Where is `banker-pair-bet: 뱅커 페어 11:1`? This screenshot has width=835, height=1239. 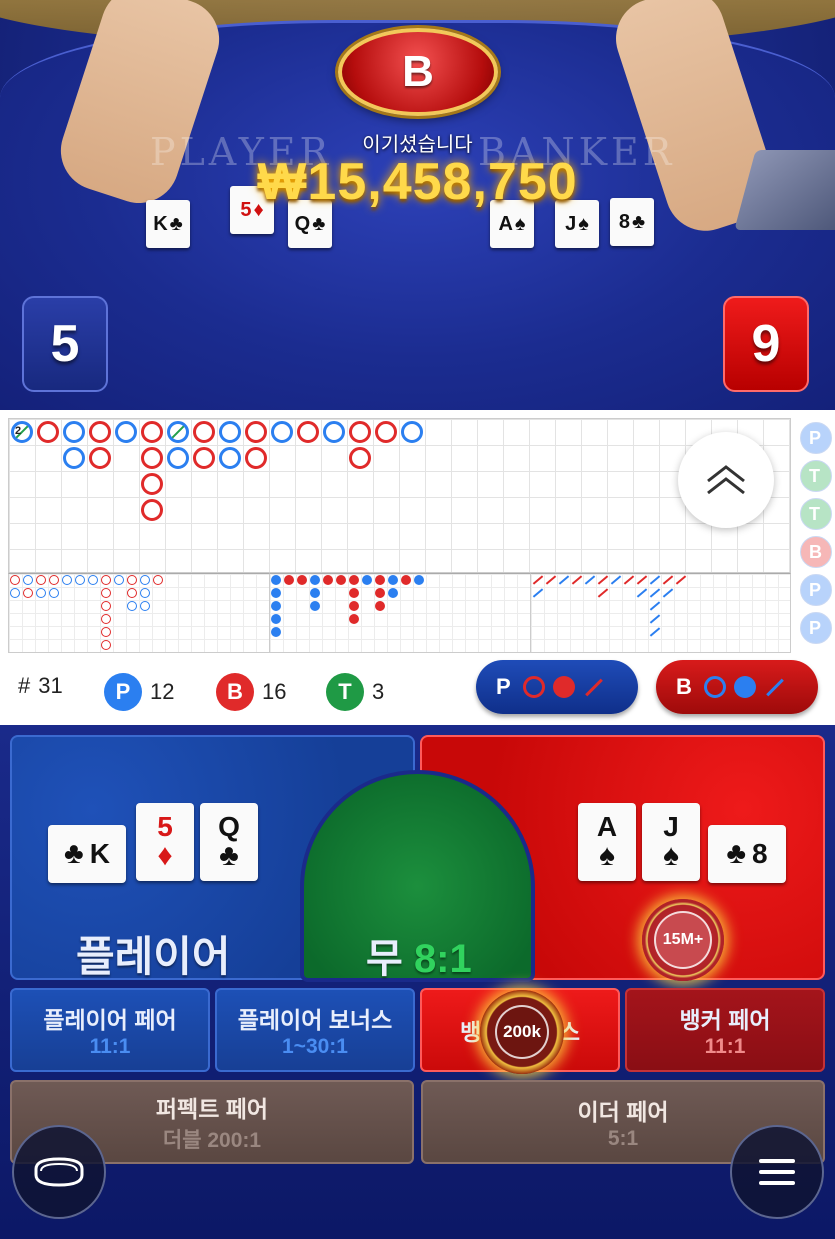 banker-pair-bet: 뱅커 페어 11:1 is located at coordinates (725, 1030).